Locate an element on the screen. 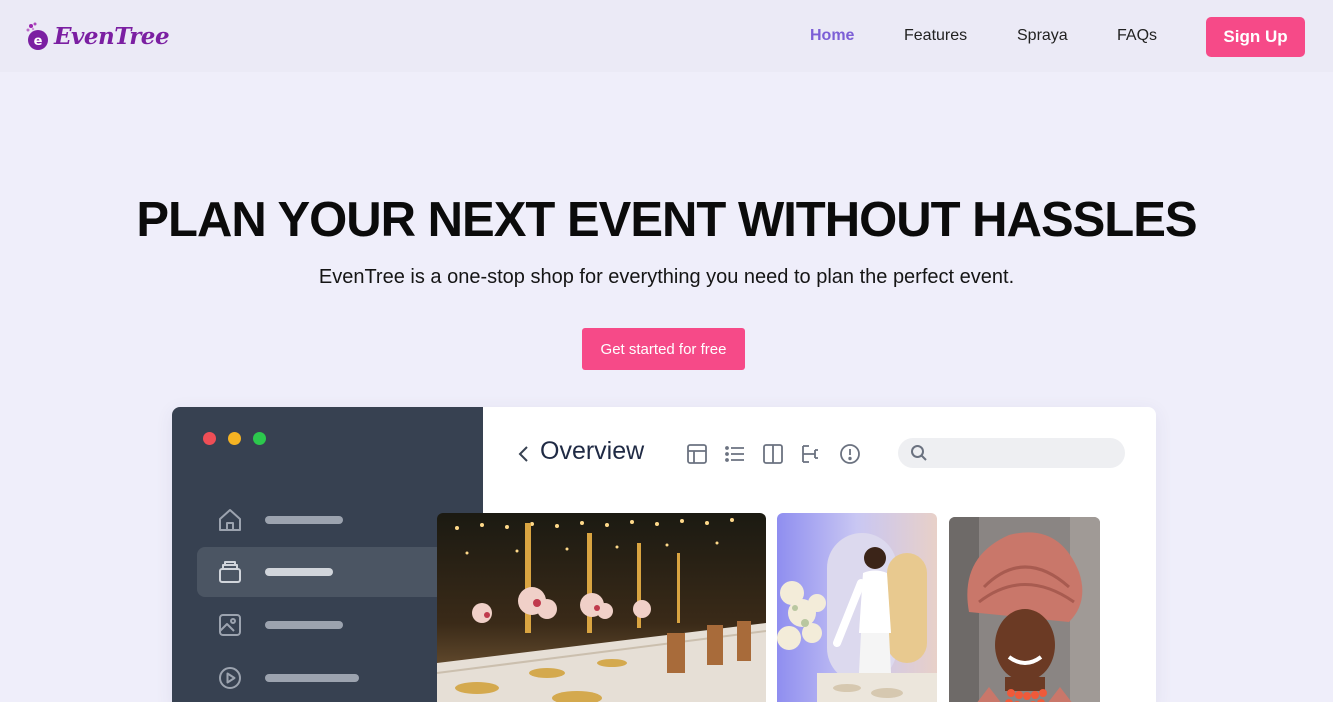  get-started-button: Get started for free is located at coordinates (663, 349).